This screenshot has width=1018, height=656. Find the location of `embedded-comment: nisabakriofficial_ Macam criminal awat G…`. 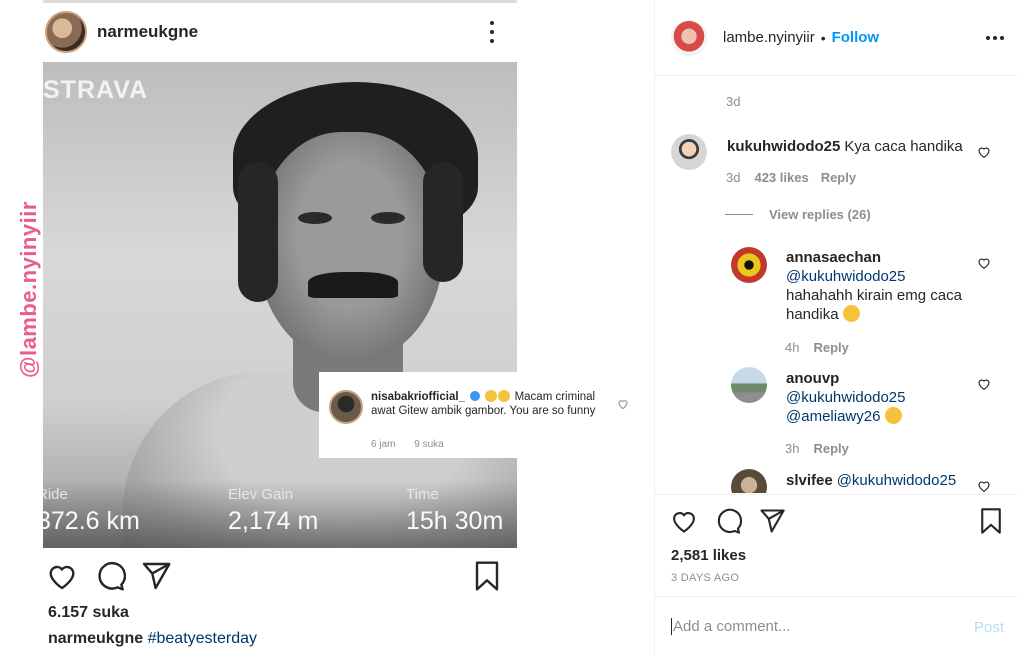

embedded-comment: nisabakriofficial_ Macam criminal awat G… is located at coordinates (479, 415).